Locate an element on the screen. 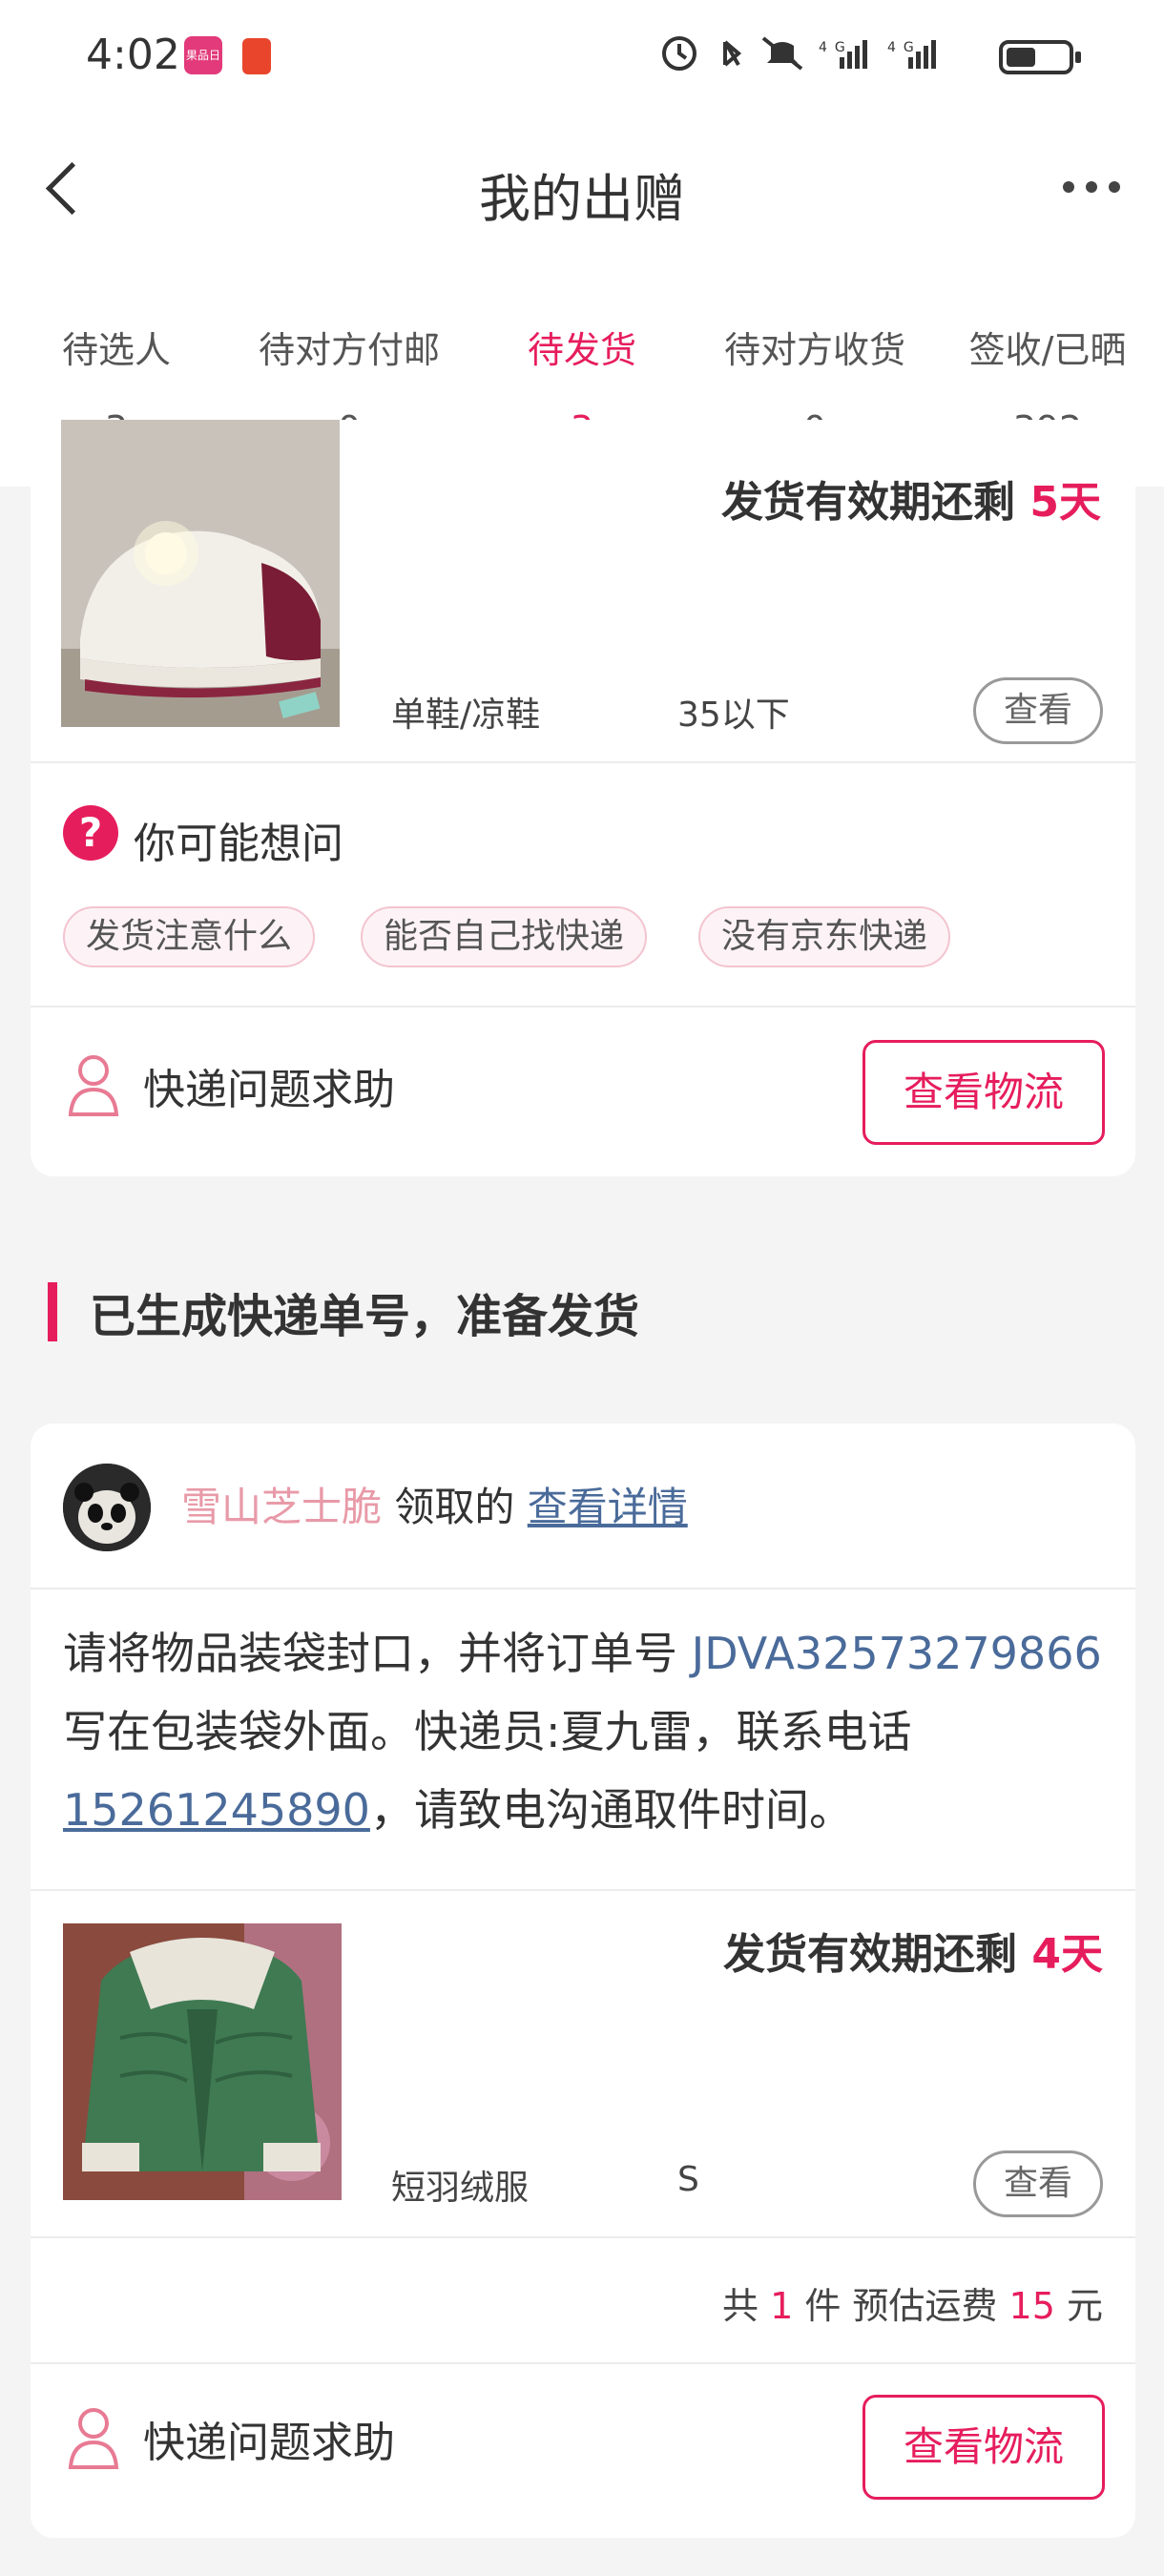 The width and height of the screenshot is (1164, 2576). item-image-jacket is located at coordinates (202, 2061).